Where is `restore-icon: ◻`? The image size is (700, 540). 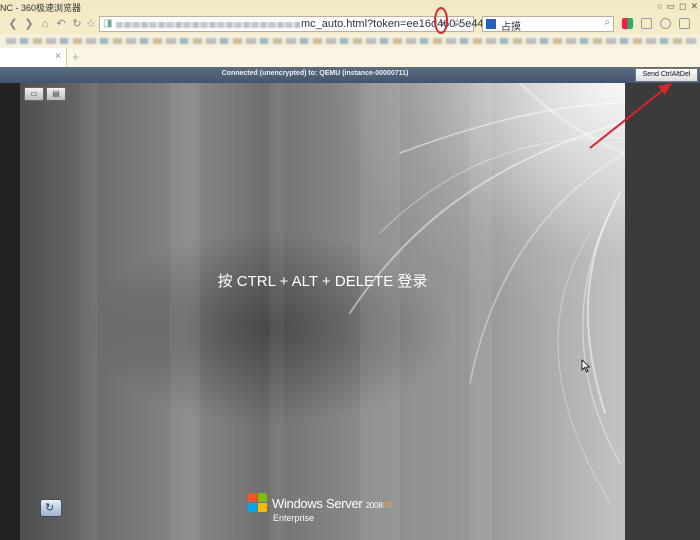
restore-icon: ◻ is located at coordinates (682, 6).